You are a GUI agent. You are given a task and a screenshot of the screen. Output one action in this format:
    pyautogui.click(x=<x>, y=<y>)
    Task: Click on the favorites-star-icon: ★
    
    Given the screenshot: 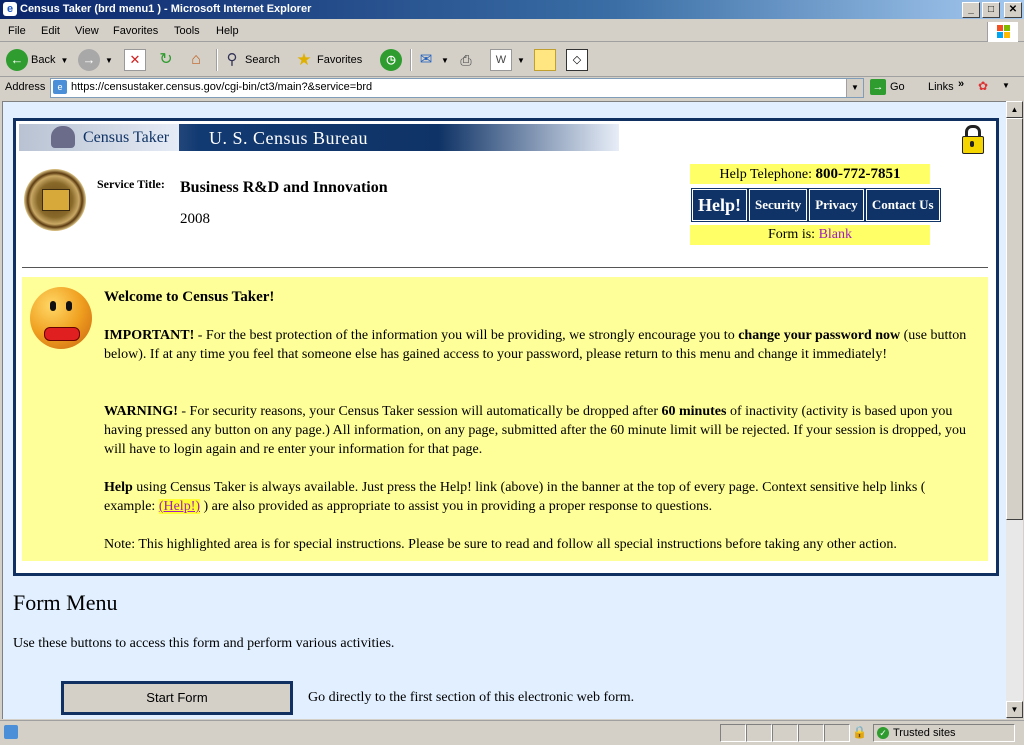 What is the action you would take?
    pyautogui.click(x=304, y=59)
    